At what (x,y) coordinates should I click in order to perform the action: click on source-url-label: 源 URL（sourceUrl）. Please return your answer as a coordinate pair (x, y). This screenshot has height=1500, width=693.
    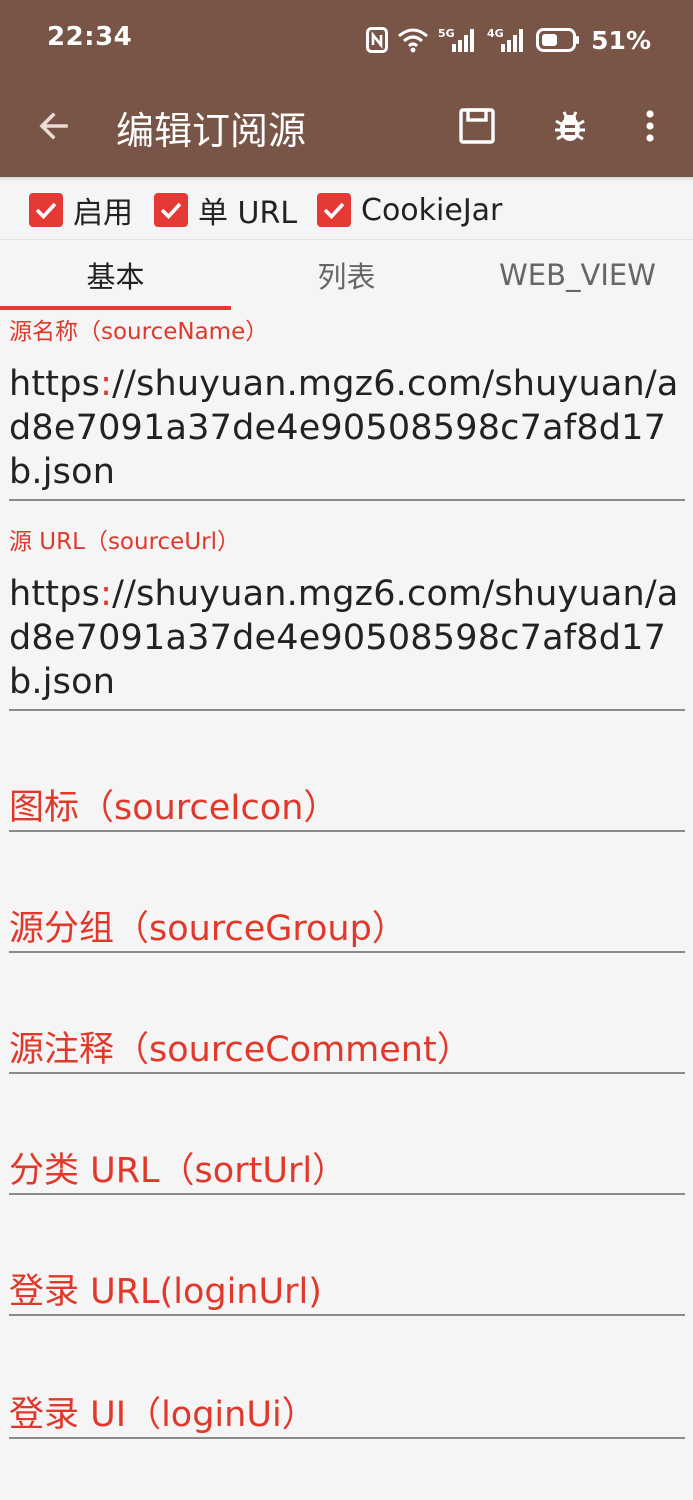
    Looking at the image, I should click on (124, 542).